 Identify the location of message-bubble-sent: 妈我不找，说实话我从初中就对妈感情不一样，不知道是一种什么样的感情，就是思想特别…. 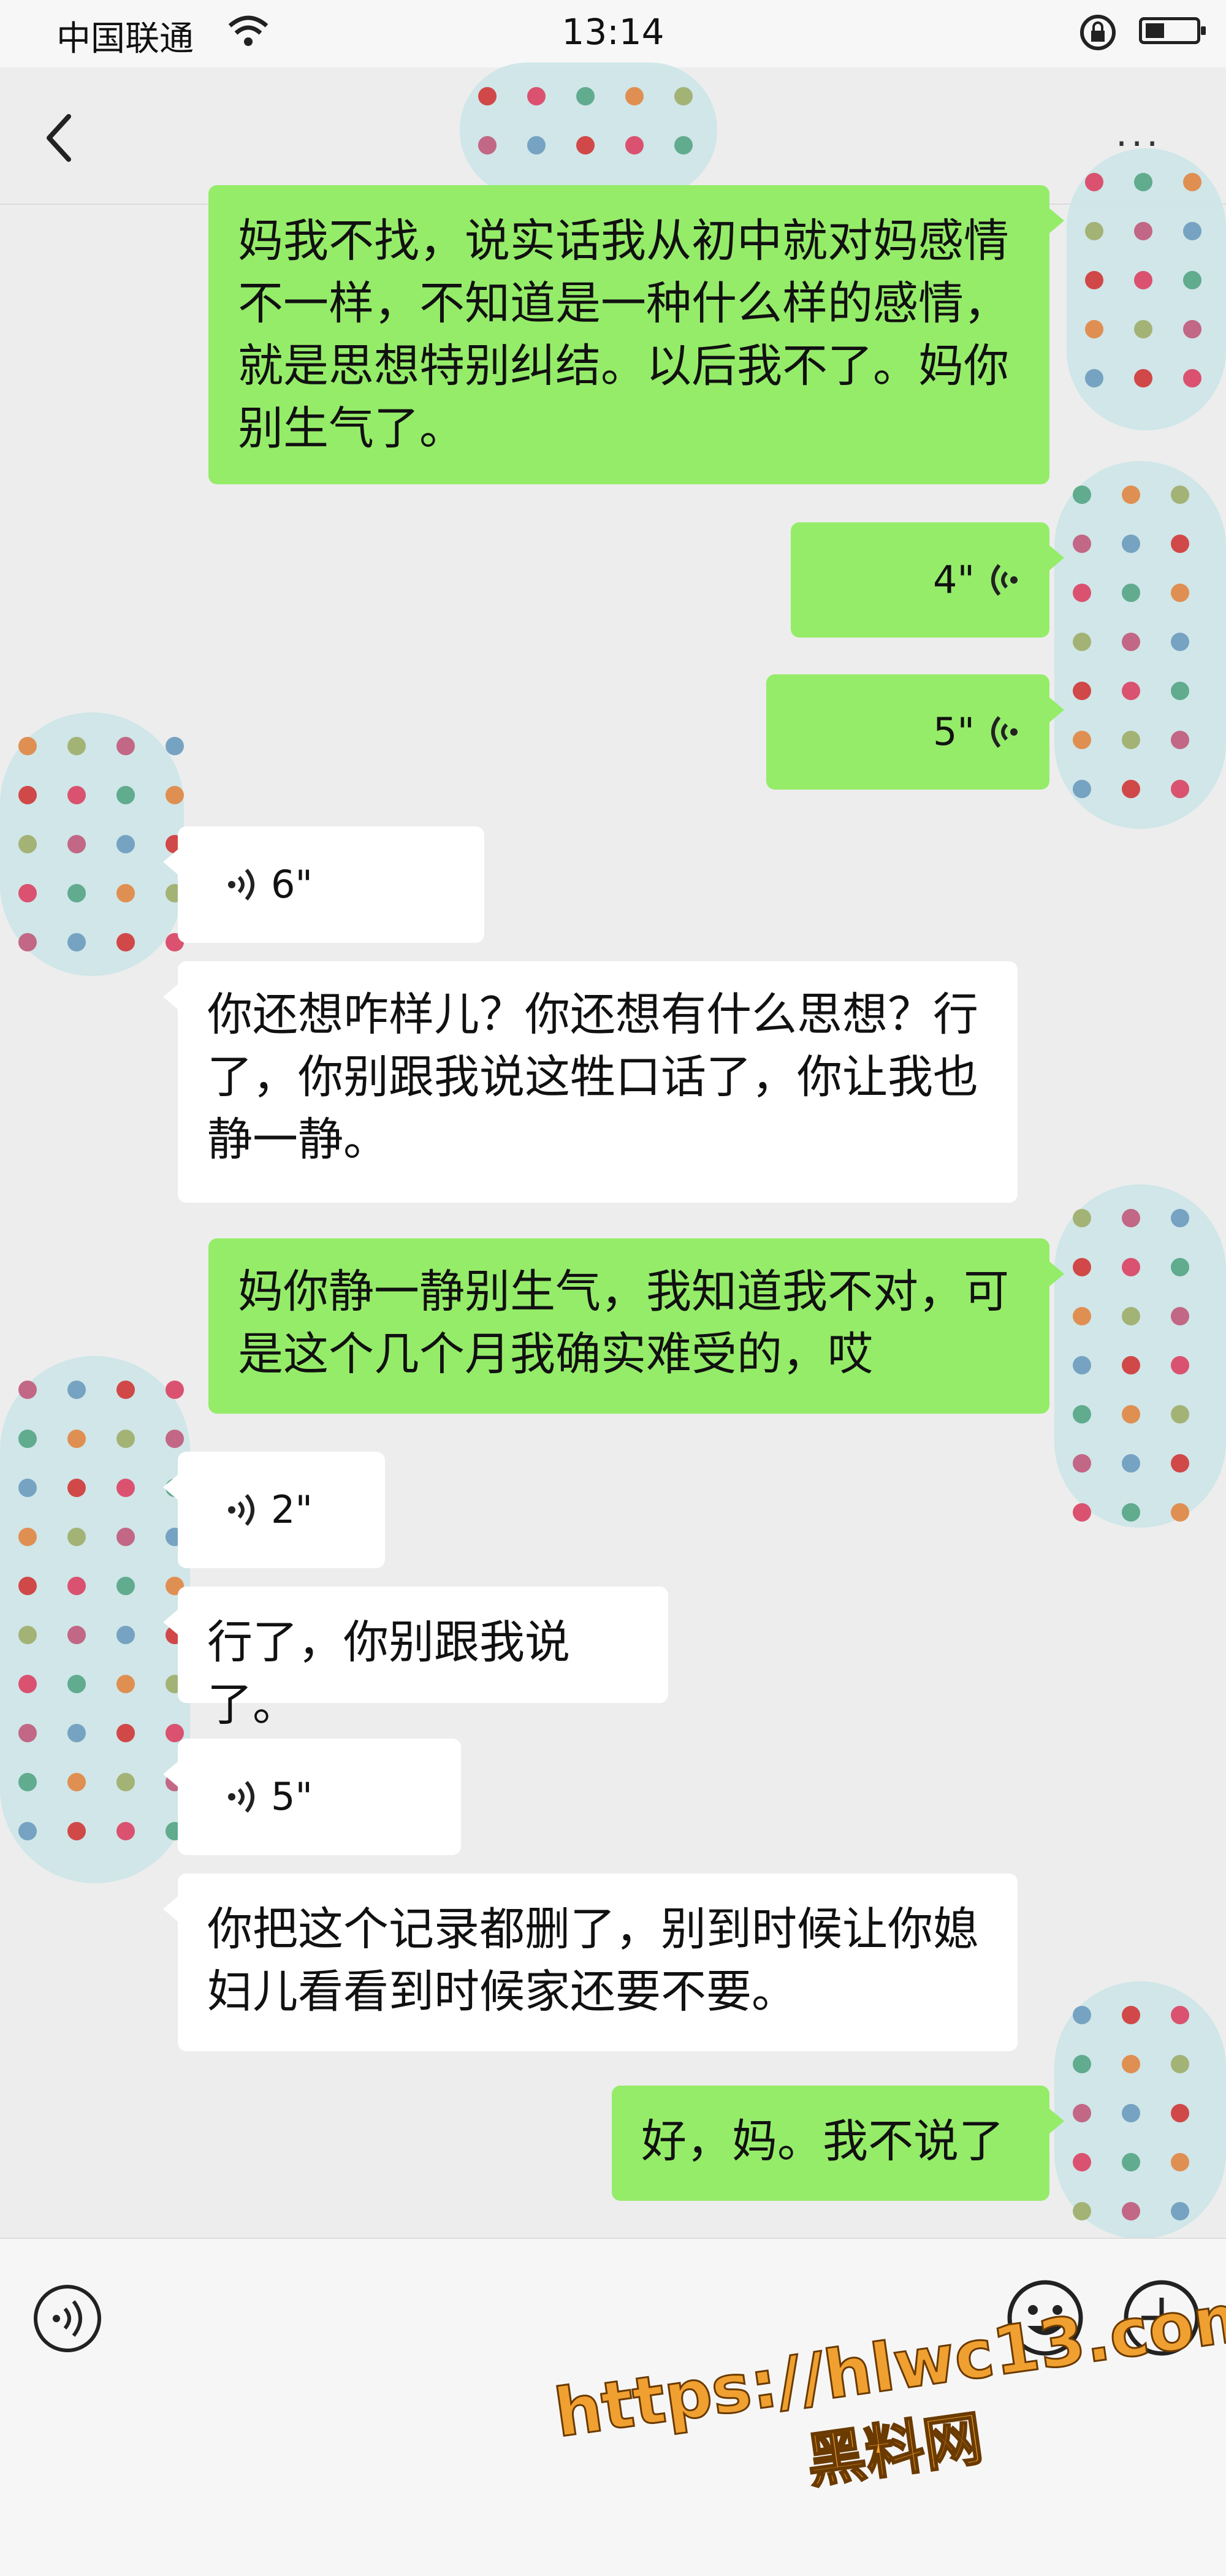
(636, 334).